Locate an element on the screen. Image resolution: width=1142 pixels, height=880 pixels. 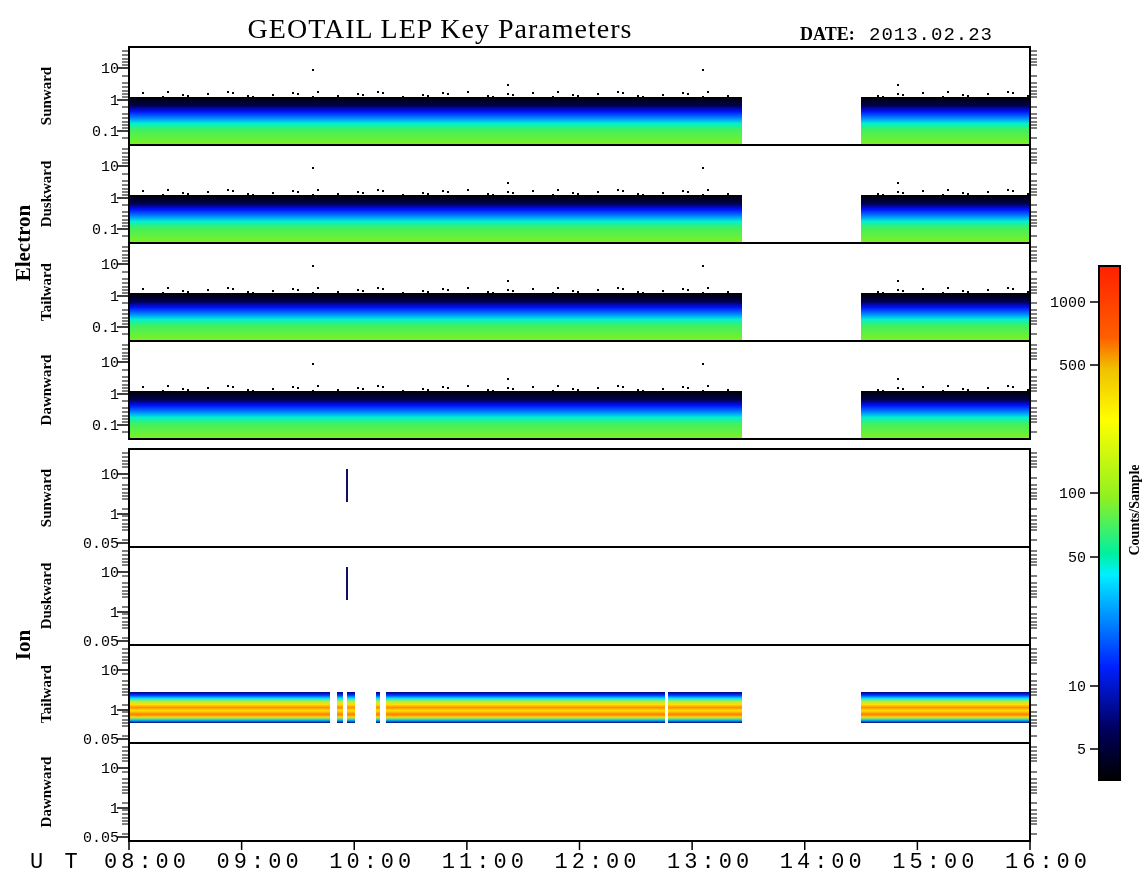
x-tick-label: 16:00 is located at coordinates (1048, 862).